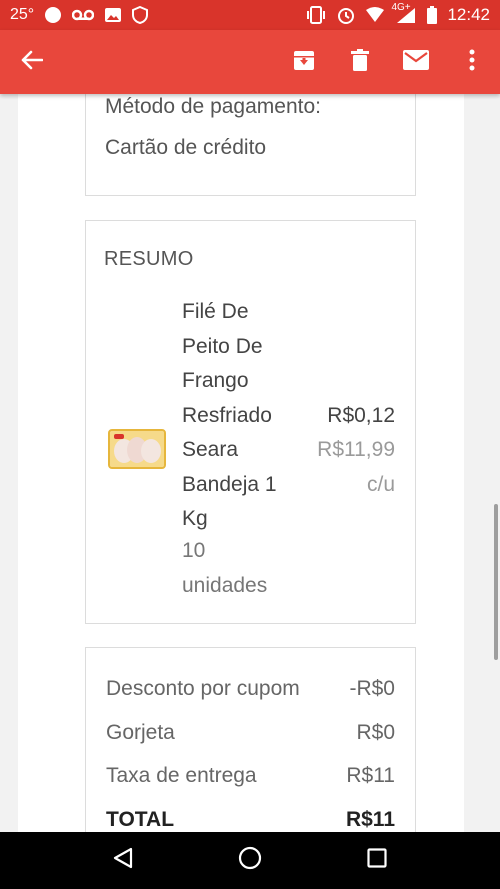 This screenshot has height=889, width=500. I want to click on payment-method-value: Cartão de crédito, so click(186, 147).